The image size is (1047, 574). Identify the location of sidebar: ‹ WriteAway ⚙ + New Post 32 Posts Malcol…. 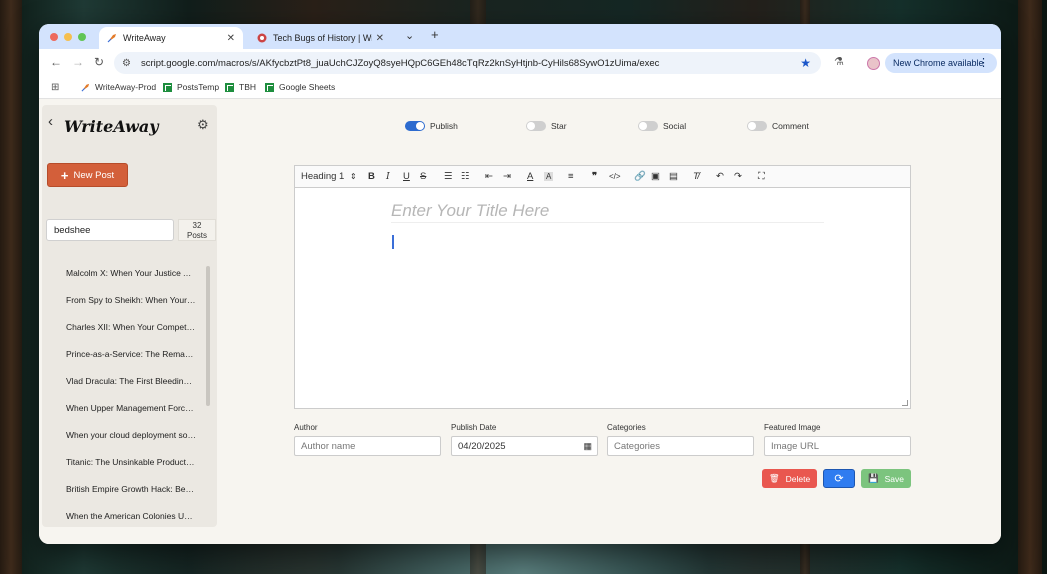
(129, 316).